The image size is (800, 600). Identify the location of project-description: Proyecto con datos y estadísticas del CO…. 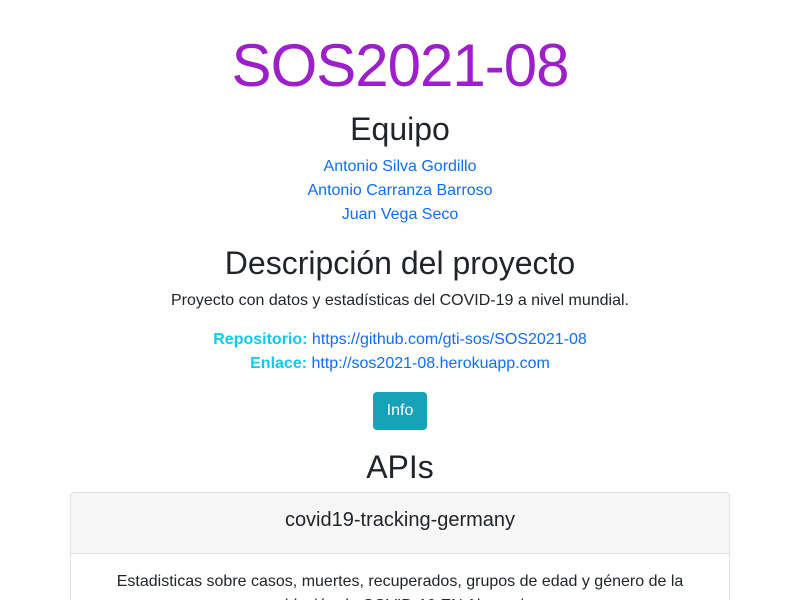
(400, 300).